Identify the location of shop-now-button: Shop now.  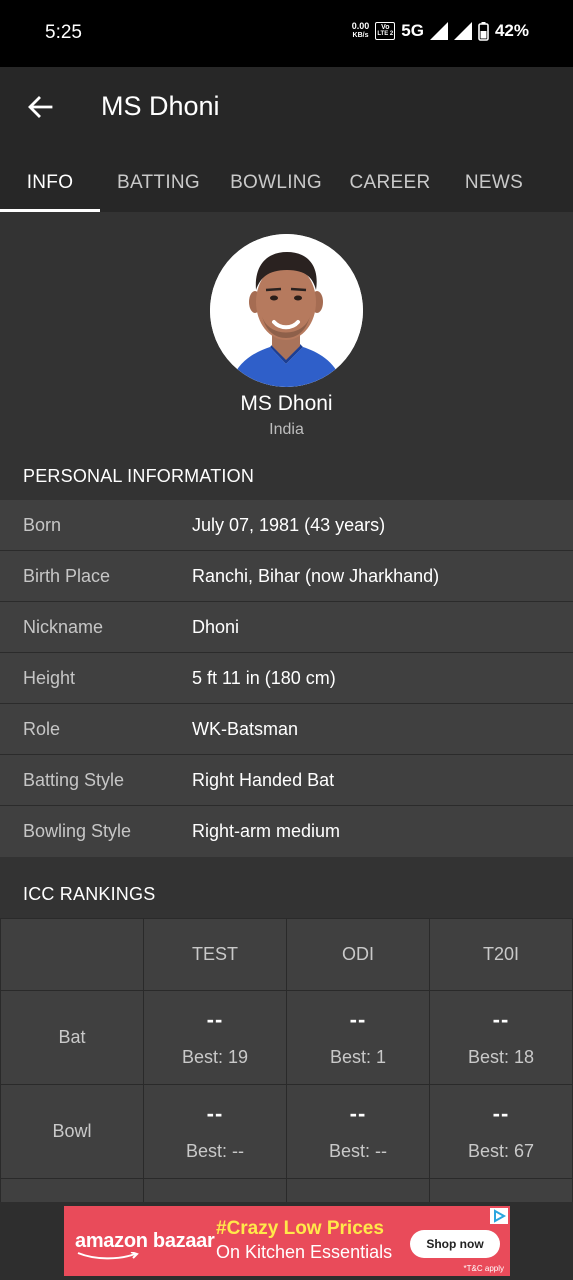
(455, 1244).